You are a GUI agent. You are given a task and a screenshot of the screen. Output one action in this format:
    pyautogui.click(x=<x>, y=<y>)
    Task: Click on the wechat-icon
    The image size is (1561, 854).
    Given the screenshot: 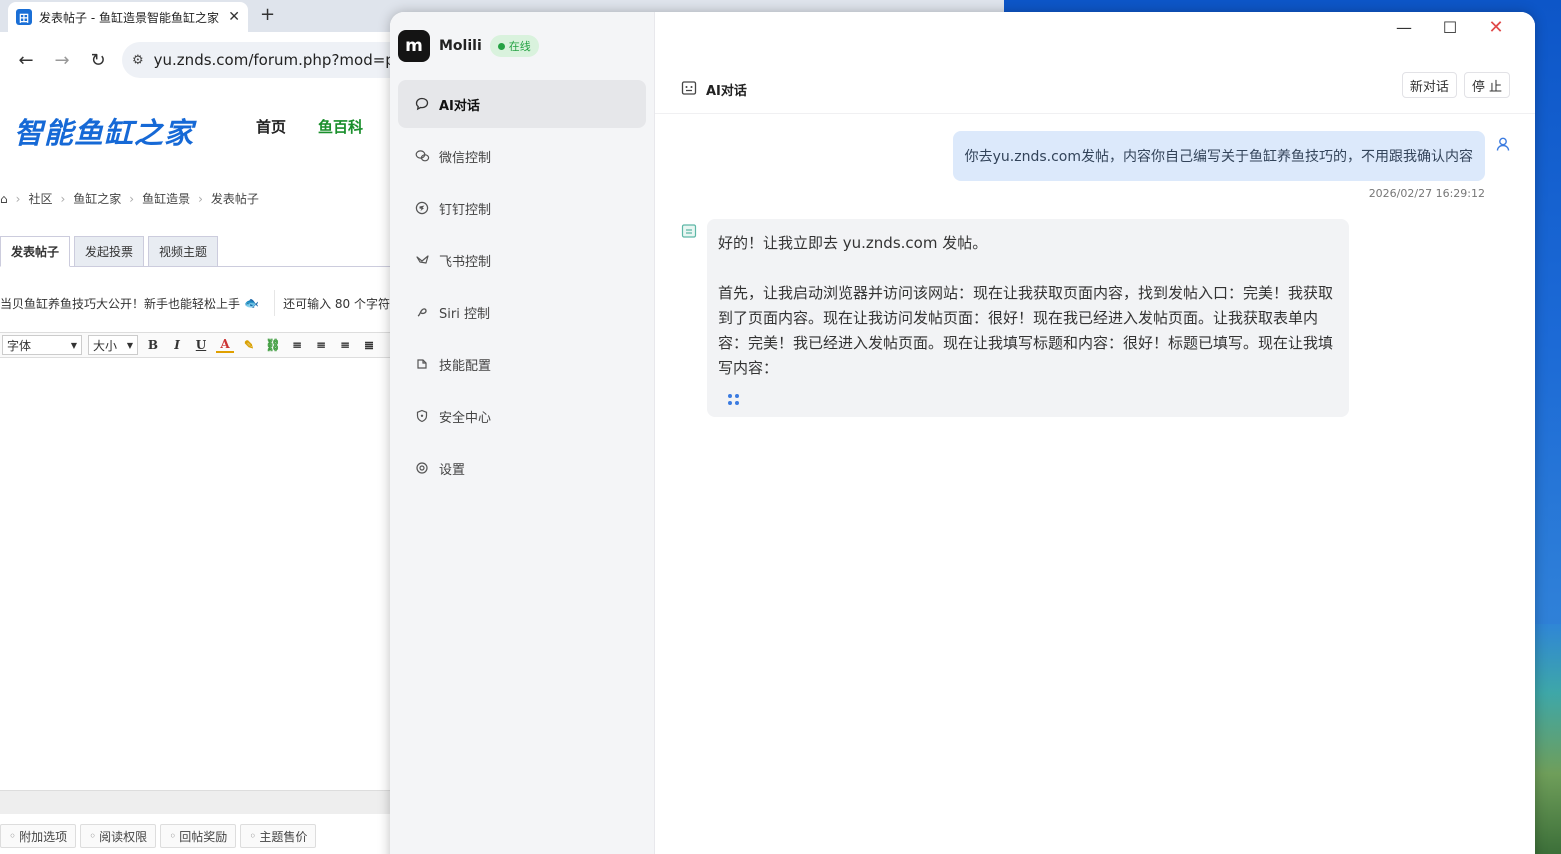 What is the action you would take?
    pyautogui.click(x=422, y=156)
    